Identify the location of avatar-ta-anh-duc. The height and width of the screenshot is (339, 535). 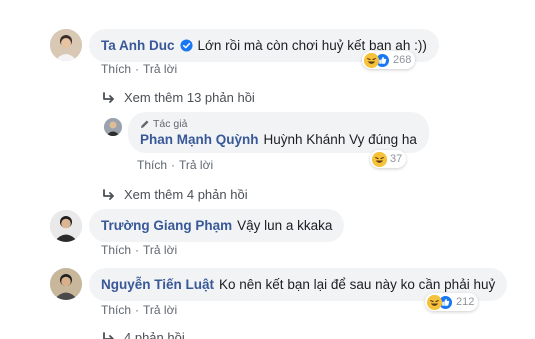
(66, 45).